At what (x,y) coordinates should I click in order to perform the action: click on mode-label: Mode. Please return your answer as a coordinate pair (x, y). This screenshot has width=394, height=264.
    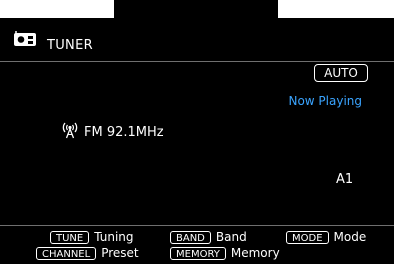
    Looking at the image, I should click on (350, 237).